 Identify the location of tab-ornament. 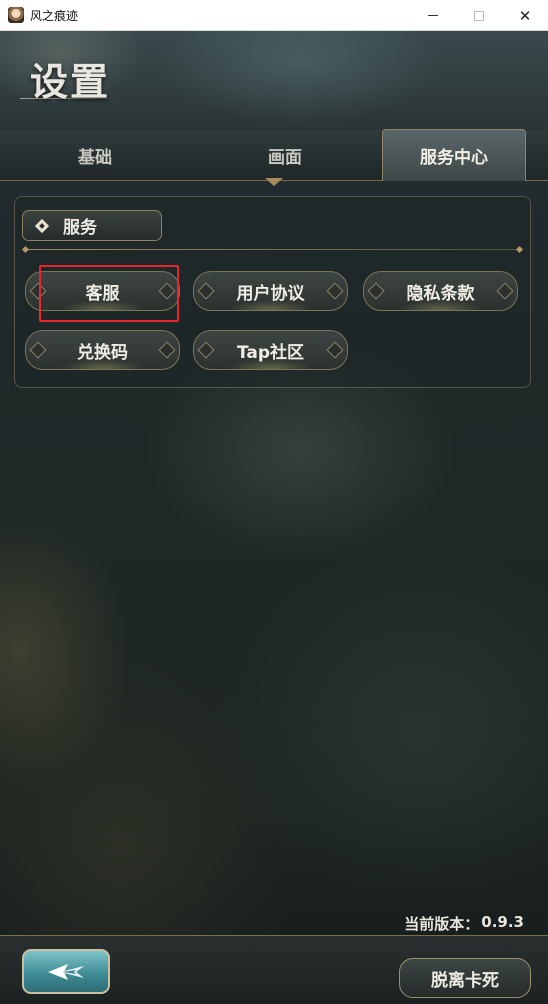
(274, 183).